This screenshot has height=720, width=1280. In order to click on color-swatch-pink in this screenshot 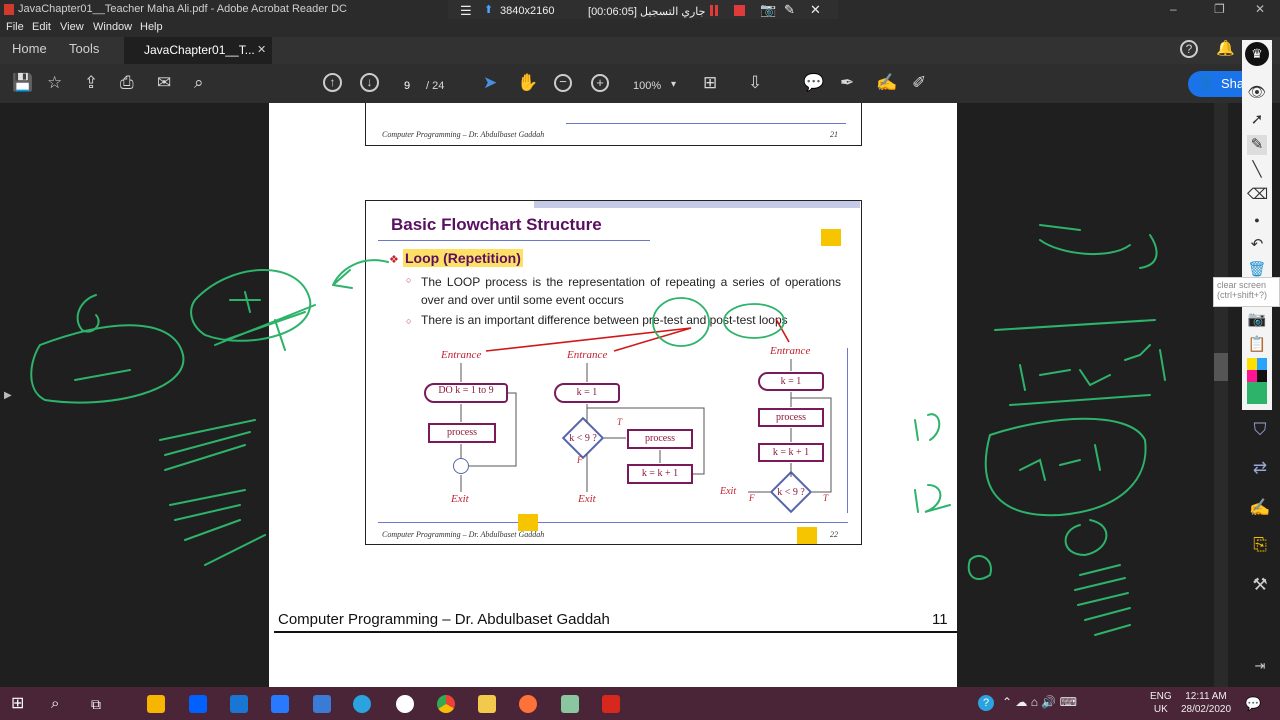, I will do `click(1252, 376)`.